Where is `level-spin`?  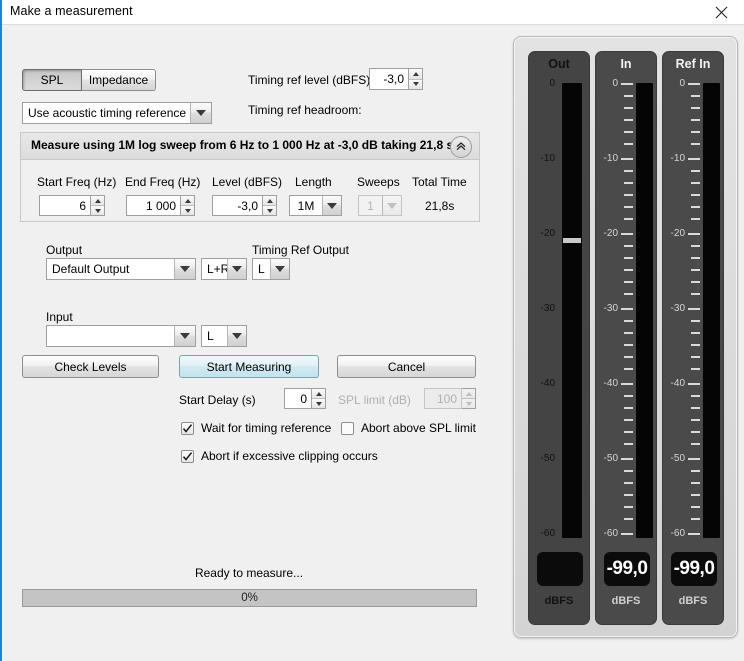
level-spin is located at coordinates (270, 205).